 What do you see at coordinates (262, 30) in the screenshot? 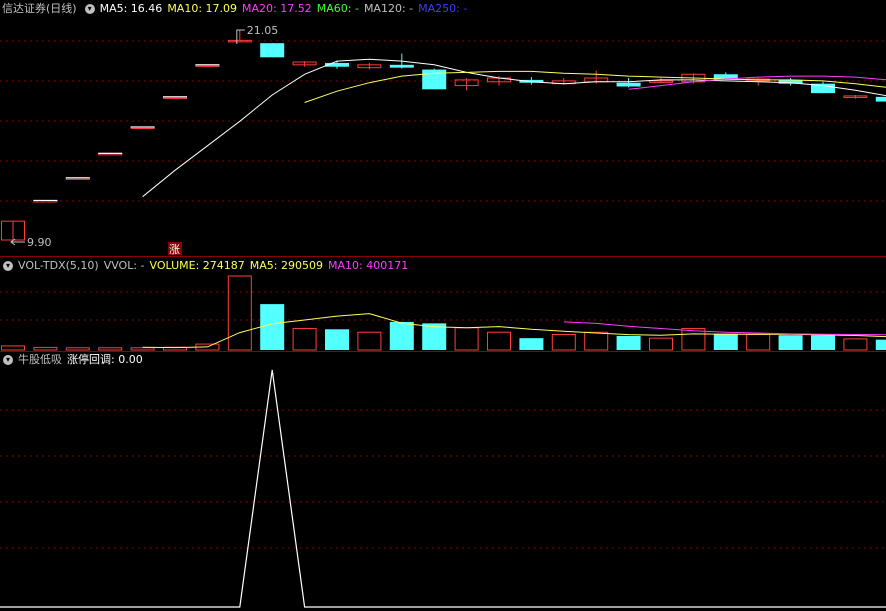
I see `high-price-label: 21.05` at bounding box center [262, 30].